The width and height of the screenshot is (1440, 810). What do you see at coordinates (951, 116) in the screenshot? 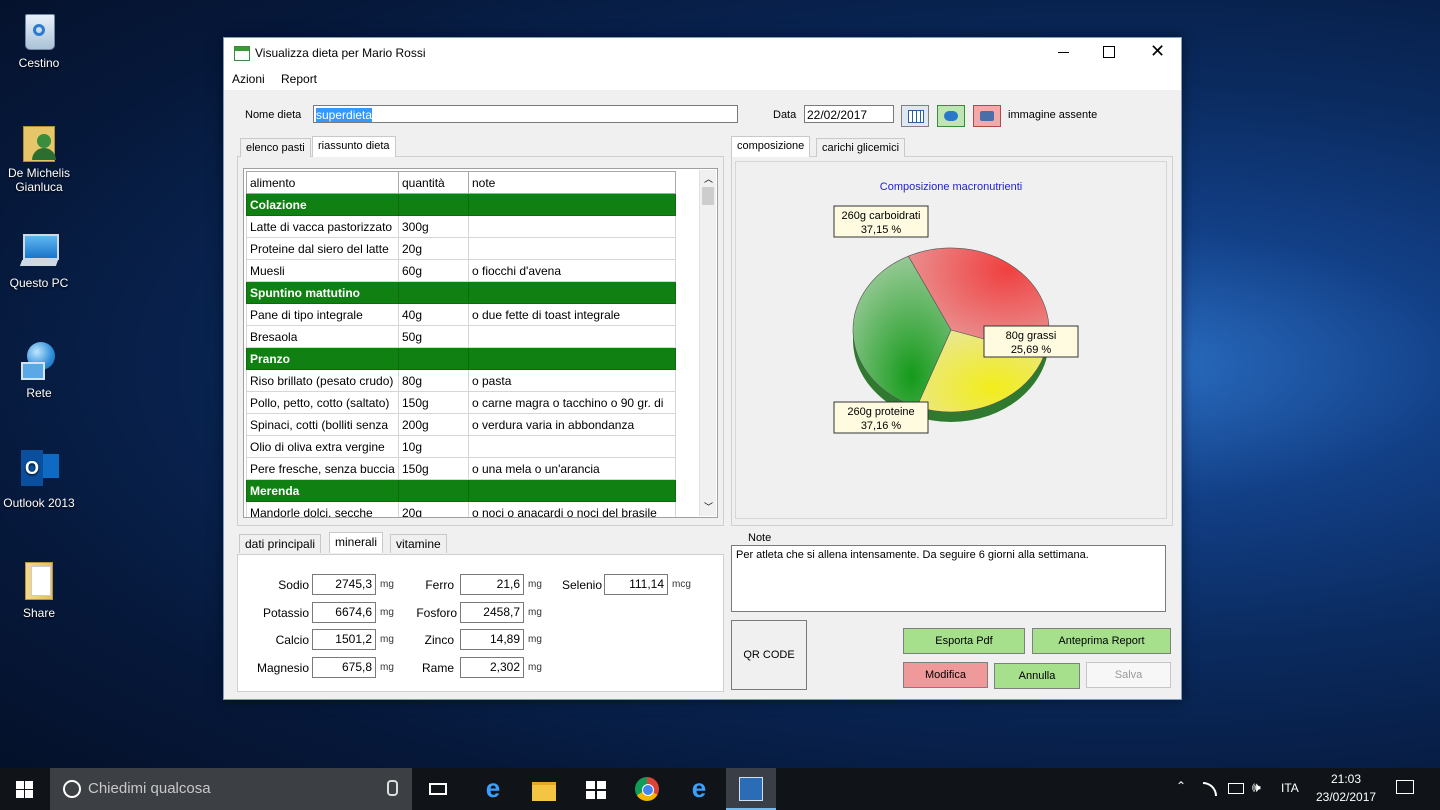
I see `upload-image-button` at bounding box center [951, 116].